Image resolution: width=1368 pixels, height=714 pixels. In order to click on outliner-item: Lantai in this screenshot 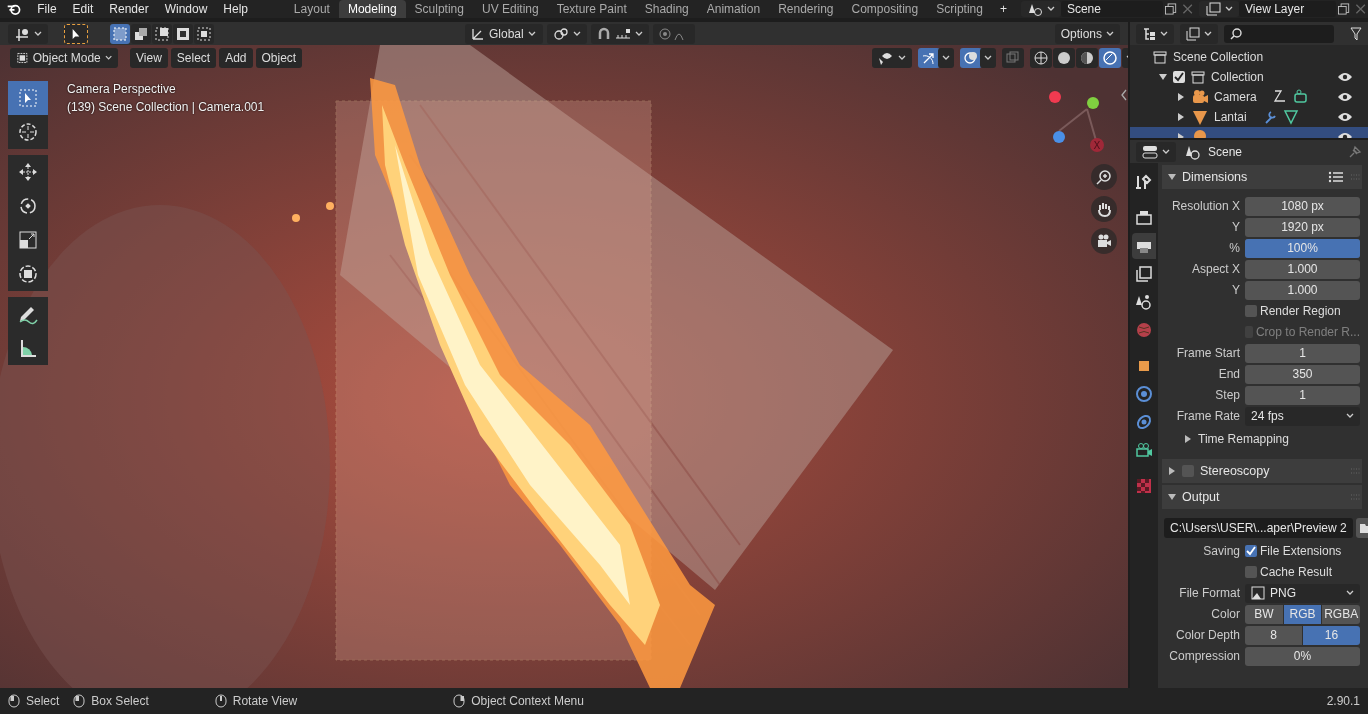, I will do `click(1230, 117)`.